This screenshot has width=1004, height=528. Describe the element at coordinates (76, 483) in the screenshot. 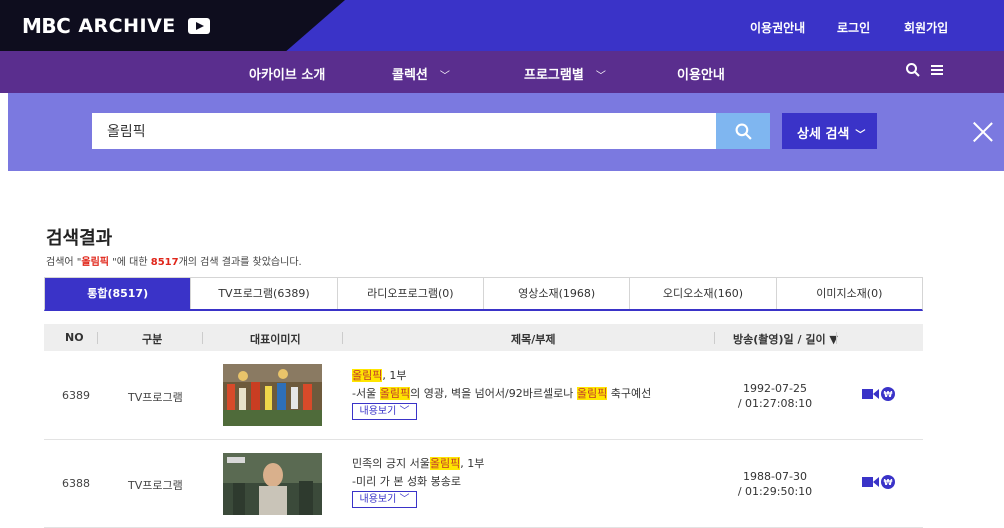

I see `row-no: 6388` at that location.